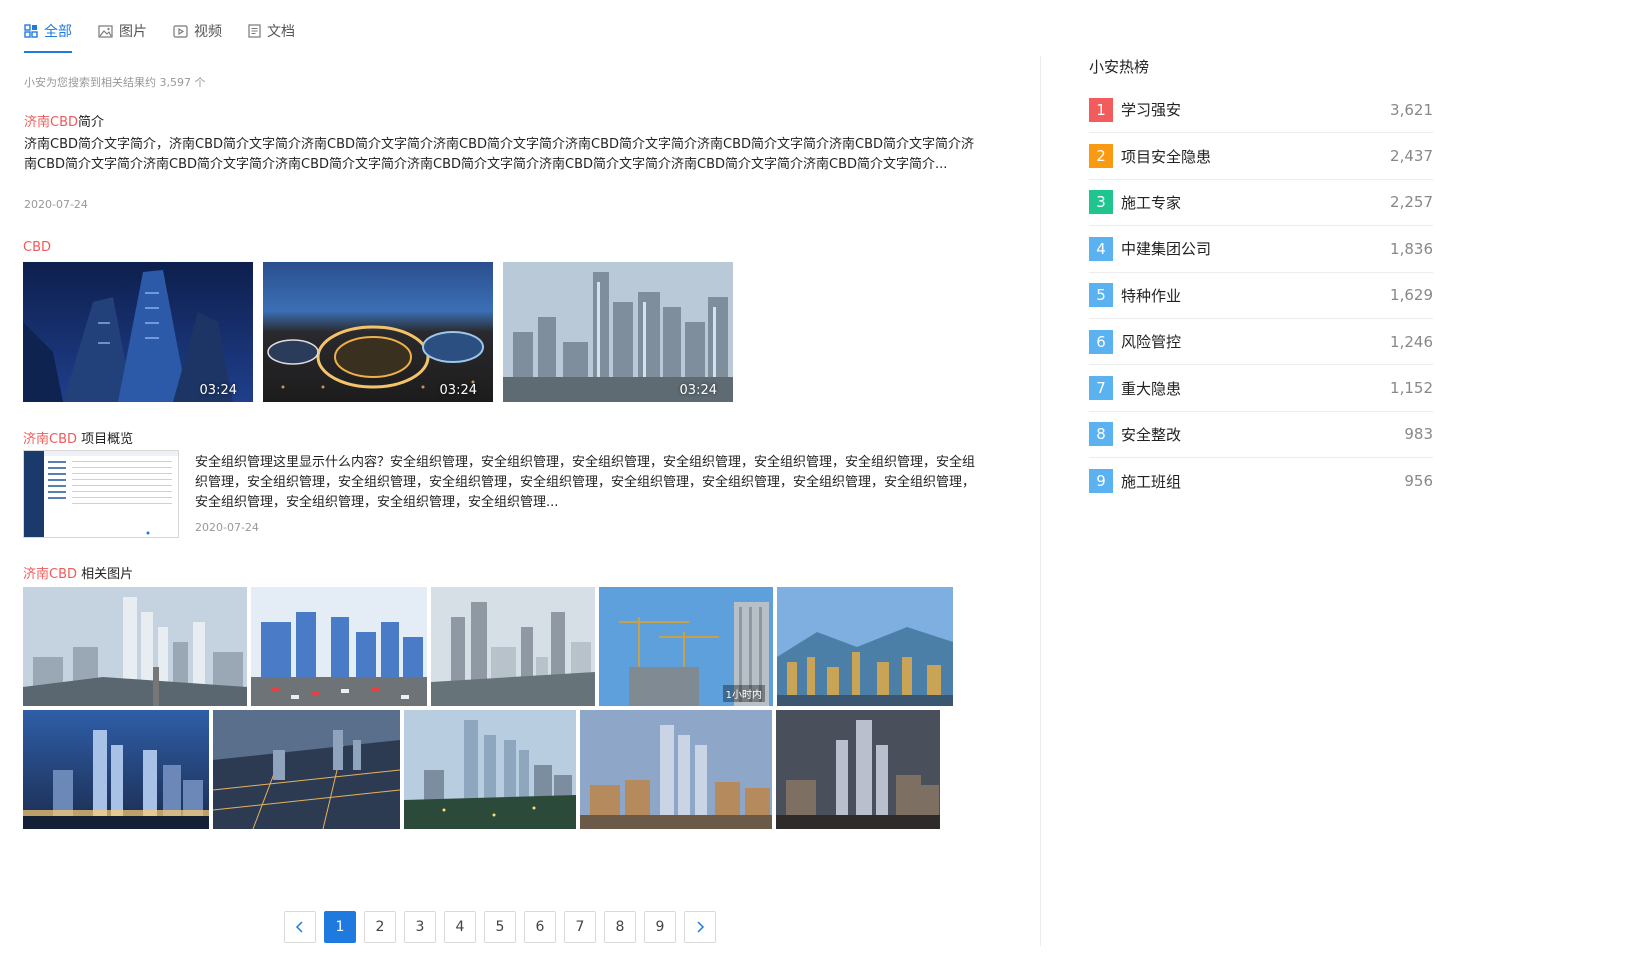 The width and height of the screenshot is (1651, 968). I want to click on time-badge: 1小时内, so click(743, 693).